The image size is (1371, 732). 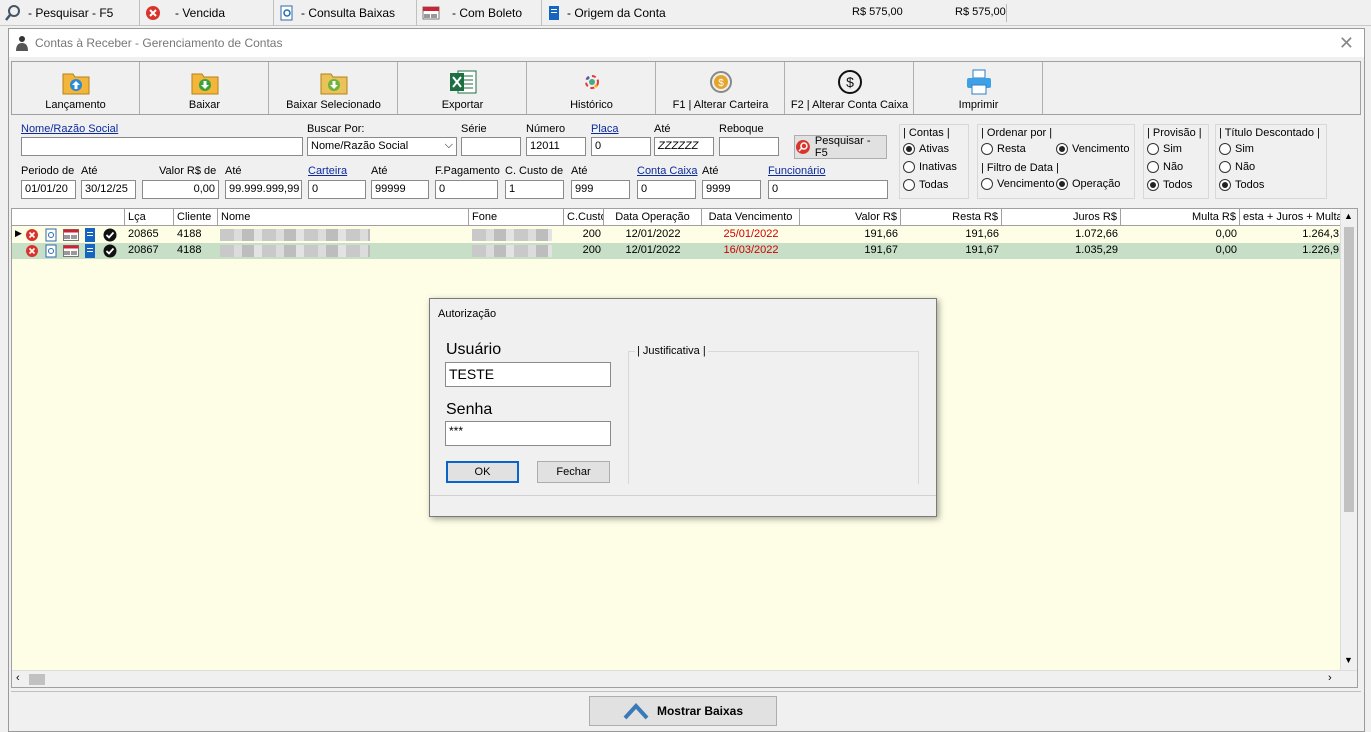 What do you see at coordinates (1092, 149) in the screenshot?
I see `radio-vencimento-ordem: Vencimento` at bounding box center [1092, 149].